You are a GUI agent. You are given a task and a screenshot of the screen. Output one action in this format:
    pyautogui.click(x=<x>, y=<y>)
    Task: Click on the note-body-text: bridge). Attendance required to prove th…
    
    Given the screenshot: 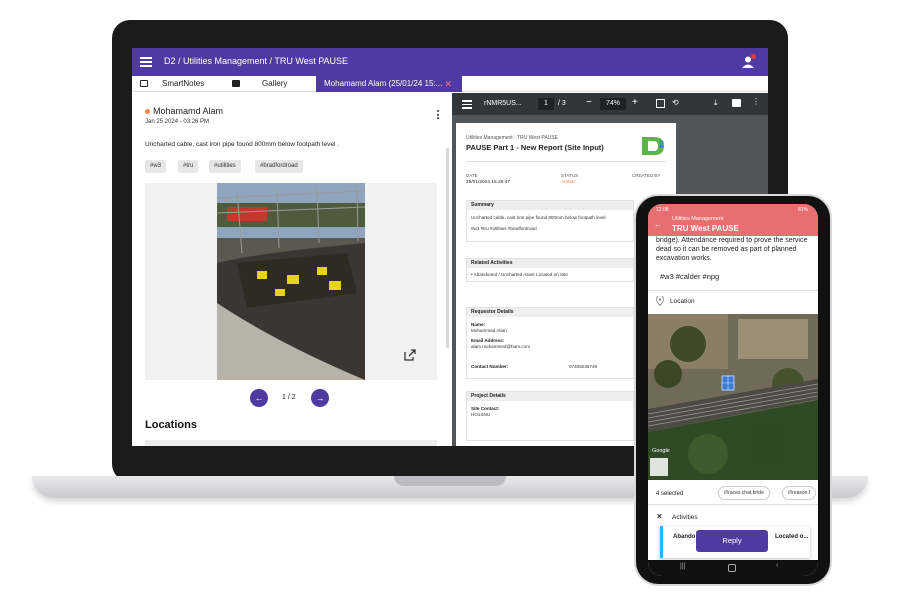 What is the action you would take?
    pyautogui.click(x=732, y=249)
    